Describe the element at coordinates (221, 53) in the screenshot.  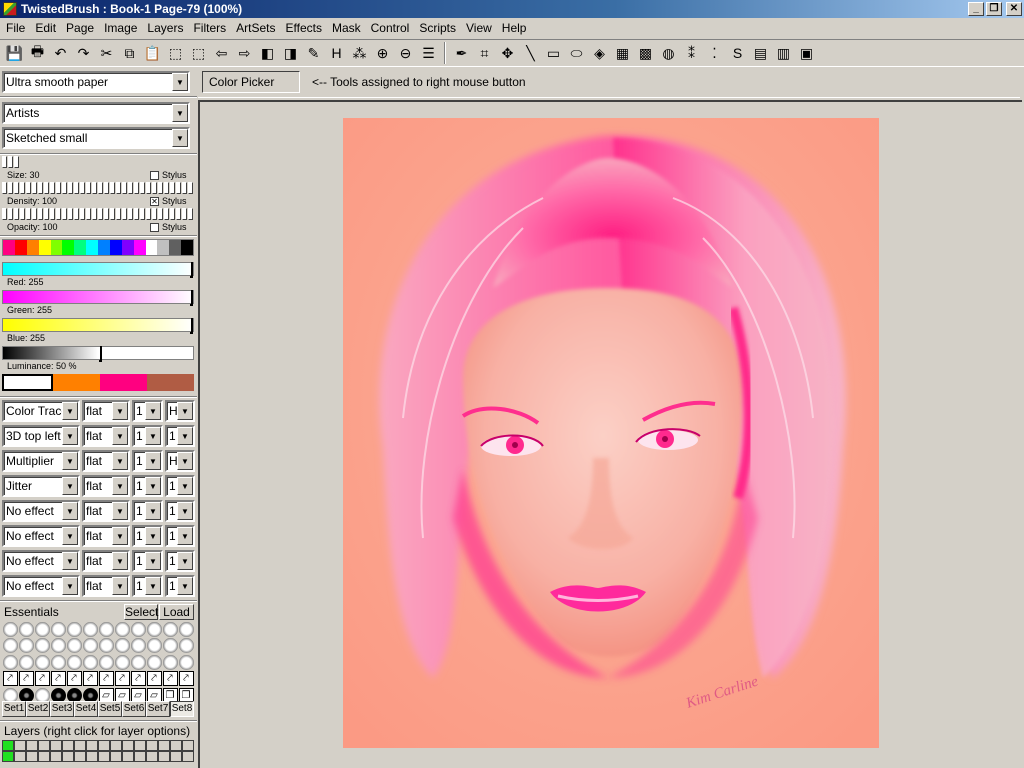
I see `prev-page-icon: ⇦` at that location.